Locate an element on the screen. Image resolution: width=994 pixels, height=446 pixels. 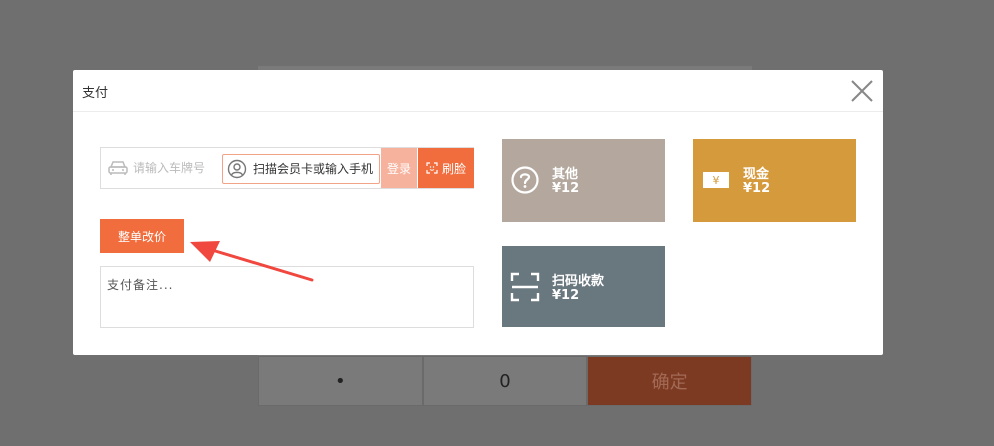
keypad-zero-key: 0 is located at coordinates (505, 381).